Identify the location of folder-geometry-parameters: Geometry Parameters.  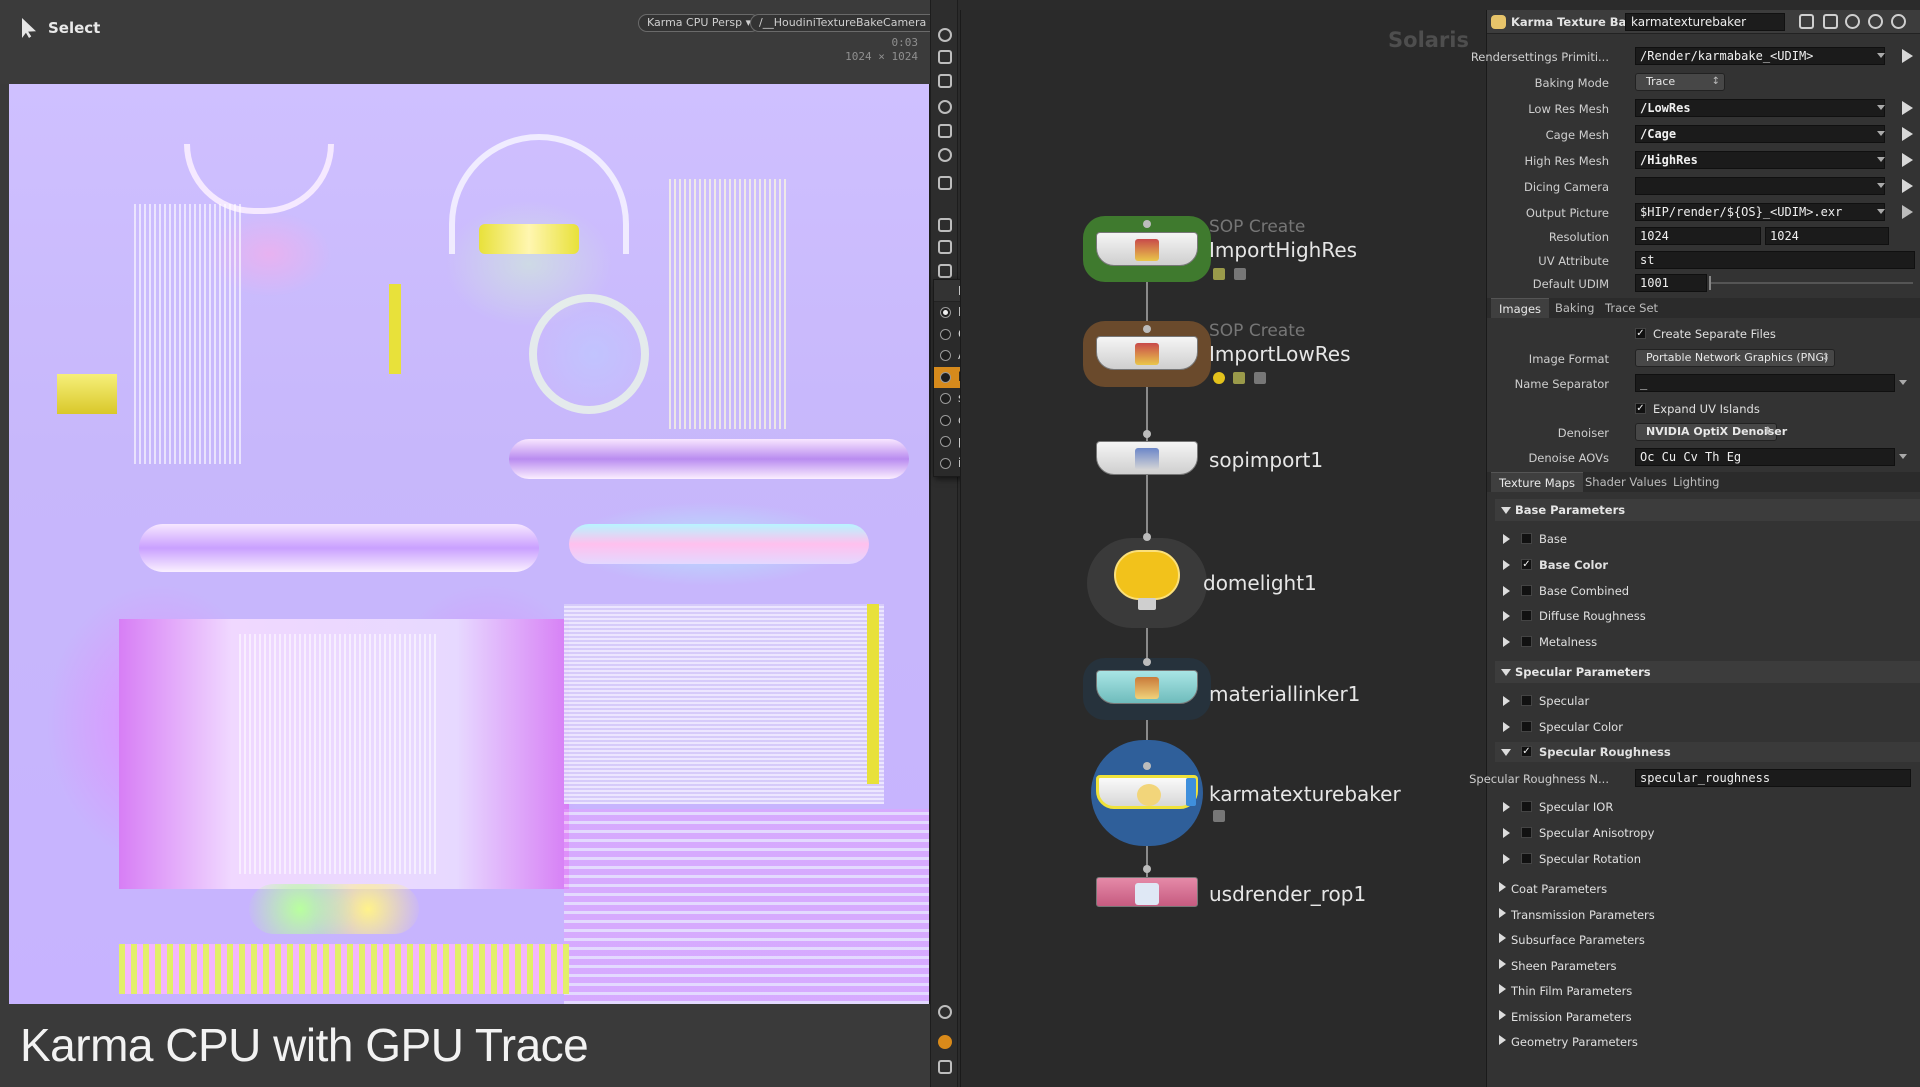
(1707, 1042).